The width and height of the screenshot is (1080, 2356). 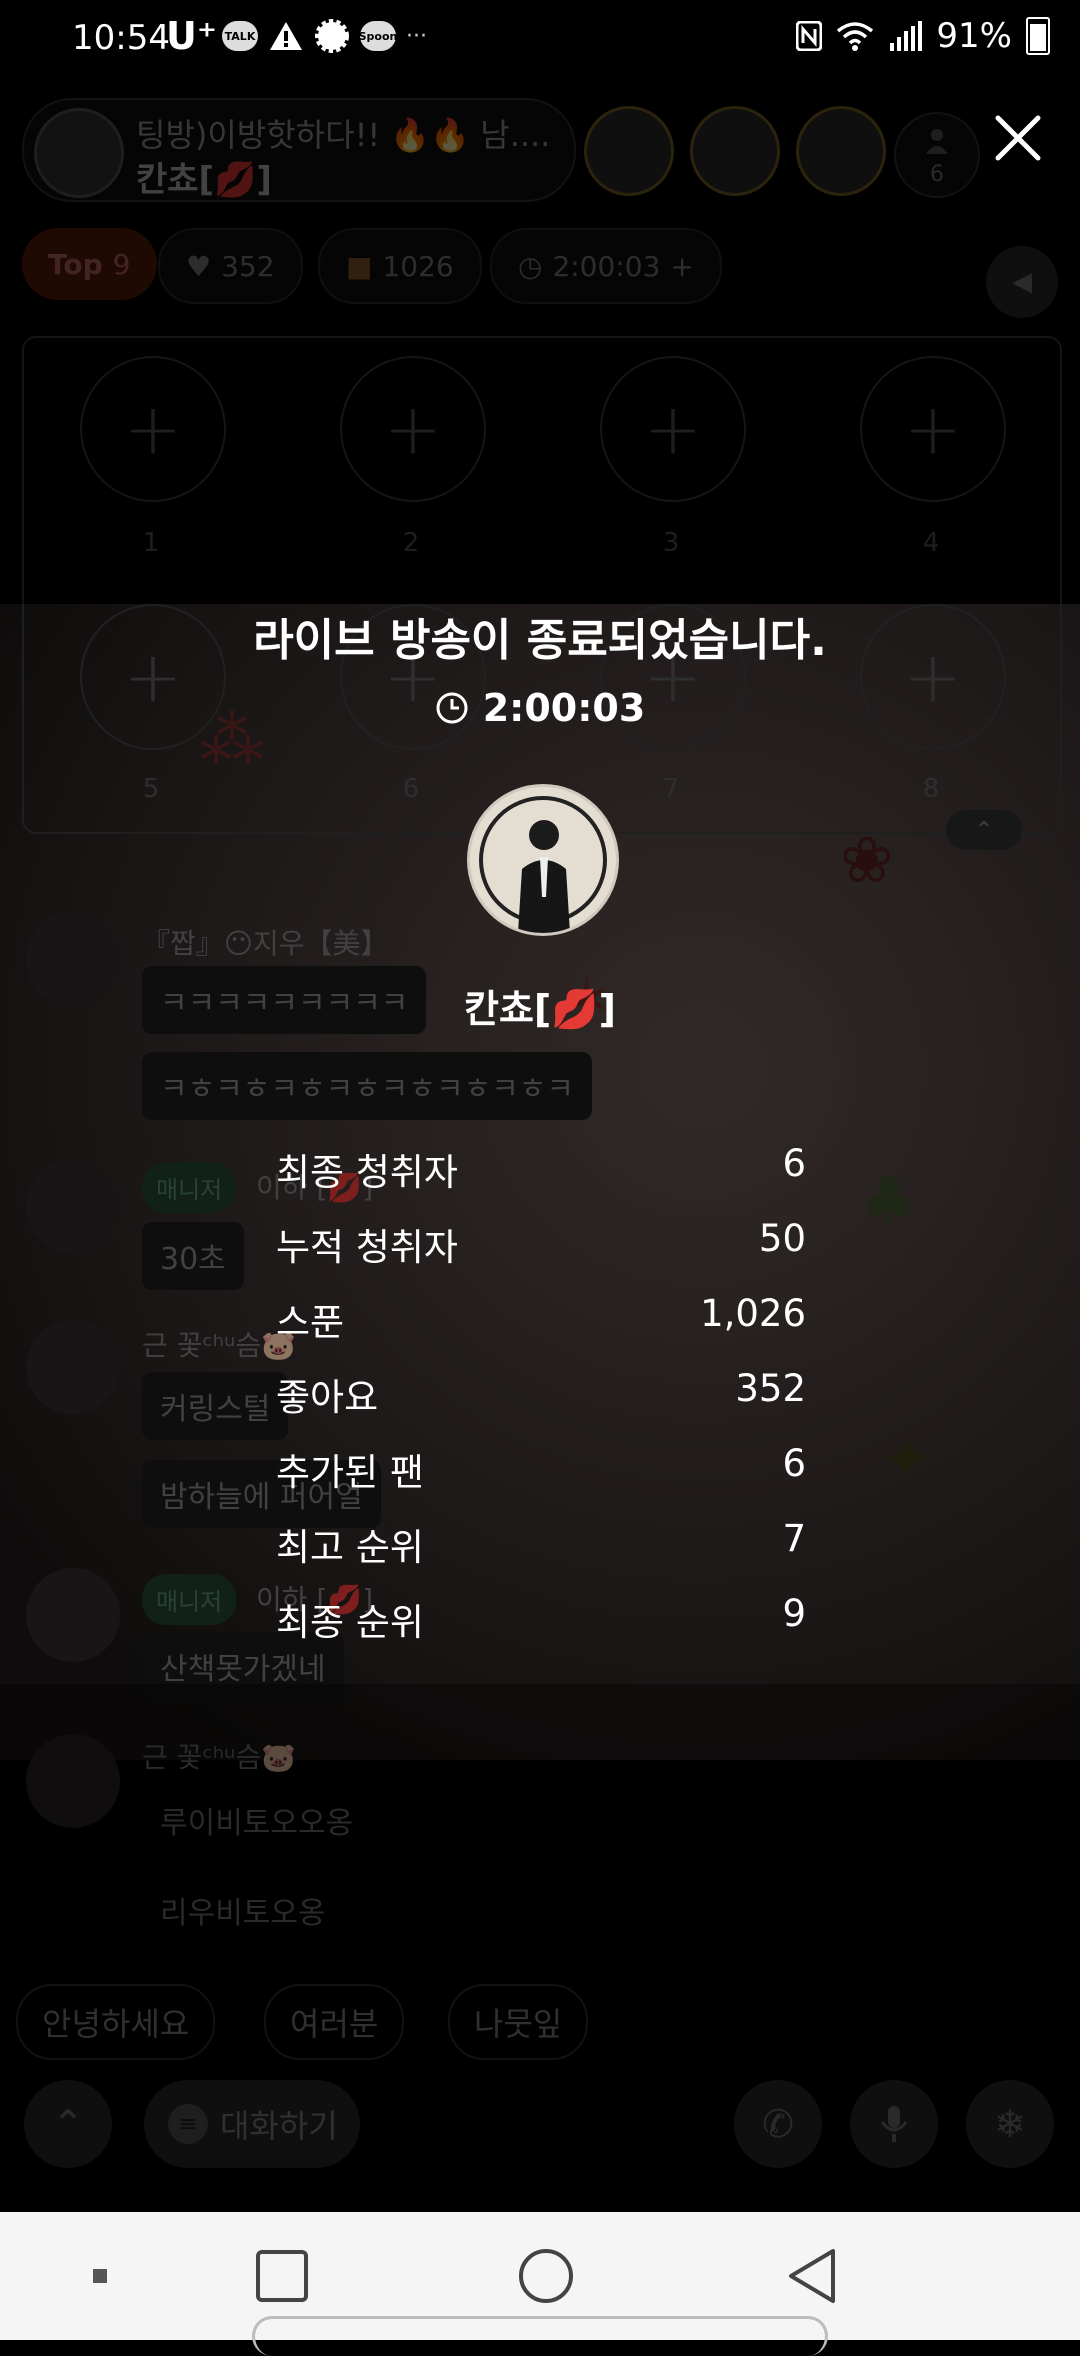 I want to click on stat-value: 352, so click(x=770, y=1388).